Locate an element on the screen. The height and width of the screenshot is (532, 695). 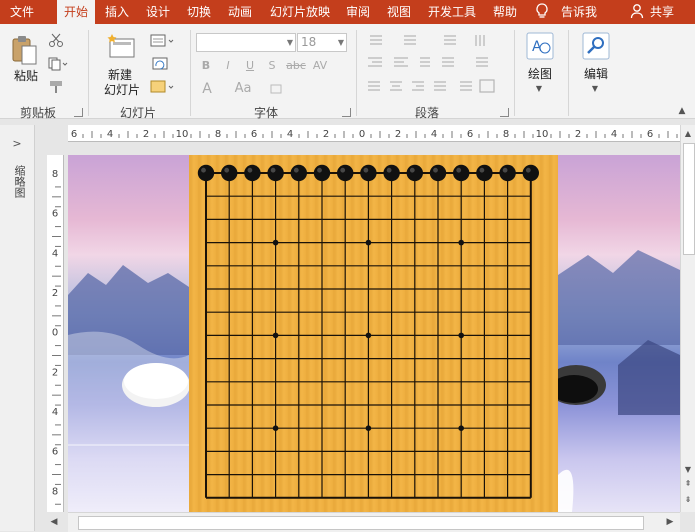
format-painter-icon is located at coordinates (56, 89).